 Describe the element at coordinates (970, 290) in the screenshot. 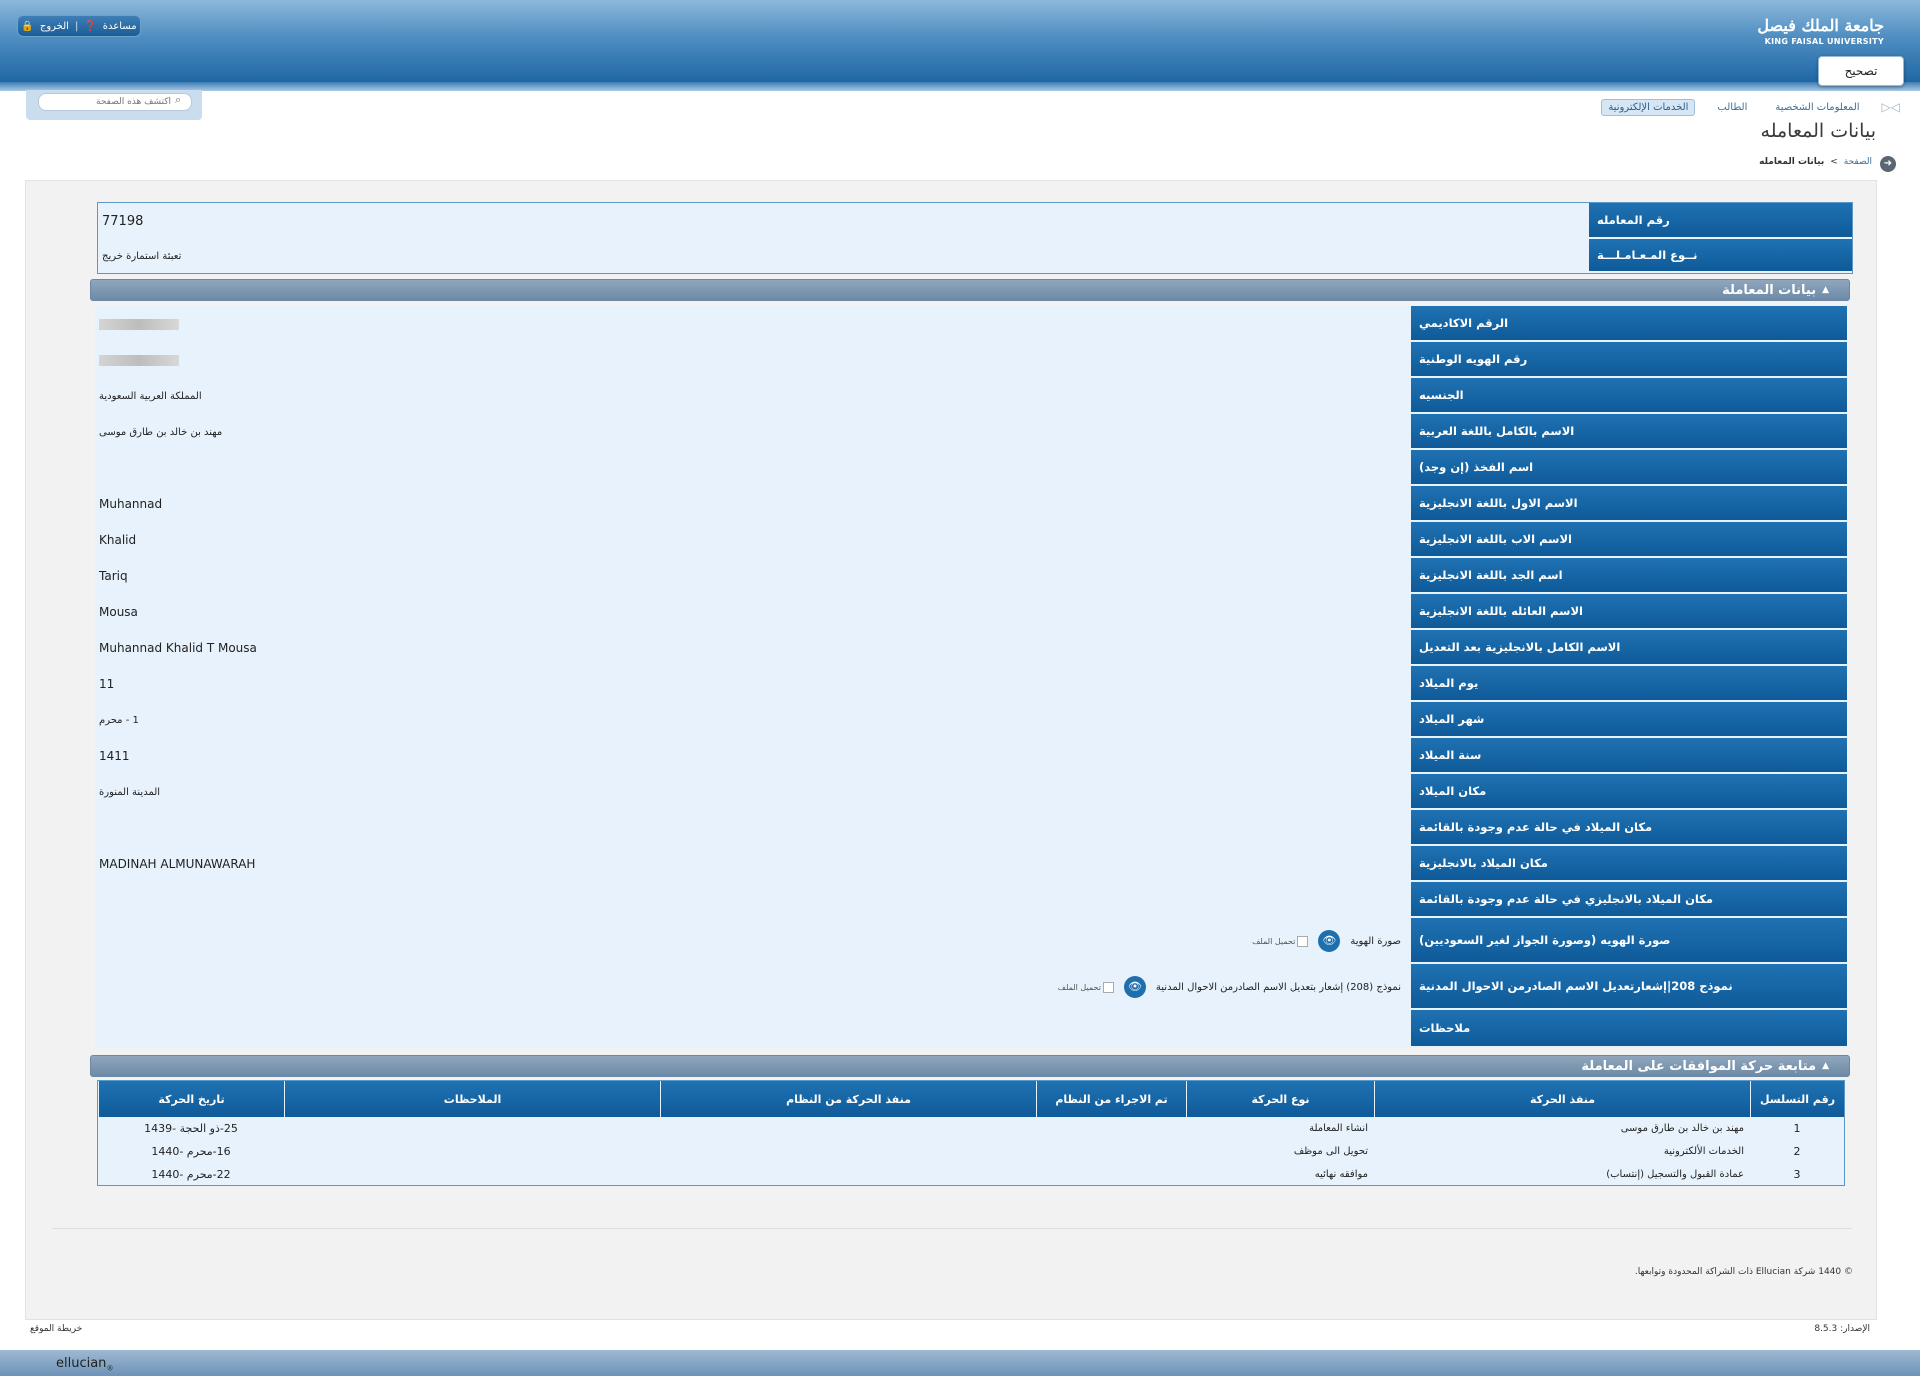

I see `section-transaction-data-header: ▲ بيانات المعاملة` at that location.